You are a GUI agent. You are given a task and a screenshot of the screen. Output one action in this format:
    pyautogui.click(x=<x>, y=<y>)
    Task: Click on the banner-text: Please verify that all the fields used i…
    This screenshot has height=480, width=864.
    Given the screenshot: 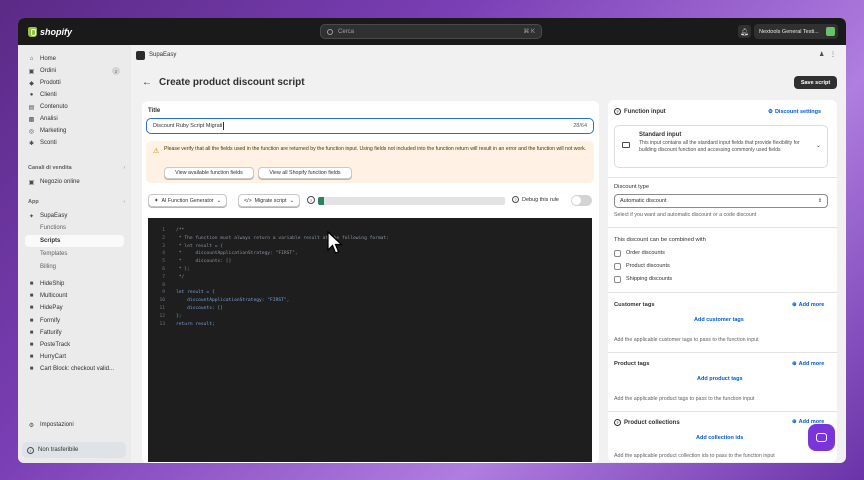 What is the action you would take?
    pyautogui.click(x=375, y=149)
    